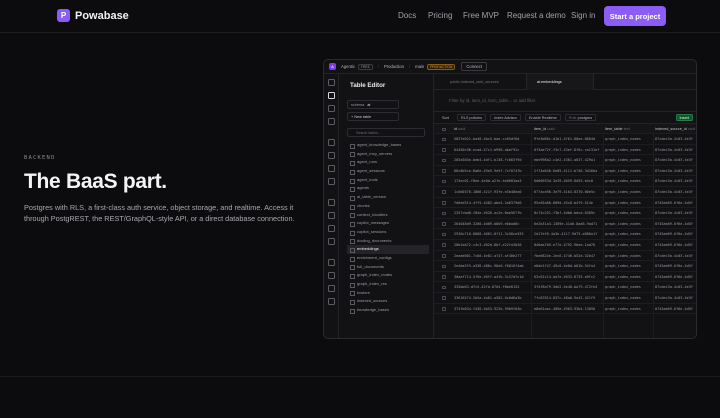  What do you see at coordinates (331, 202) in the screenshot?
I see `advisors-icon` at bounding box center [331, 202].